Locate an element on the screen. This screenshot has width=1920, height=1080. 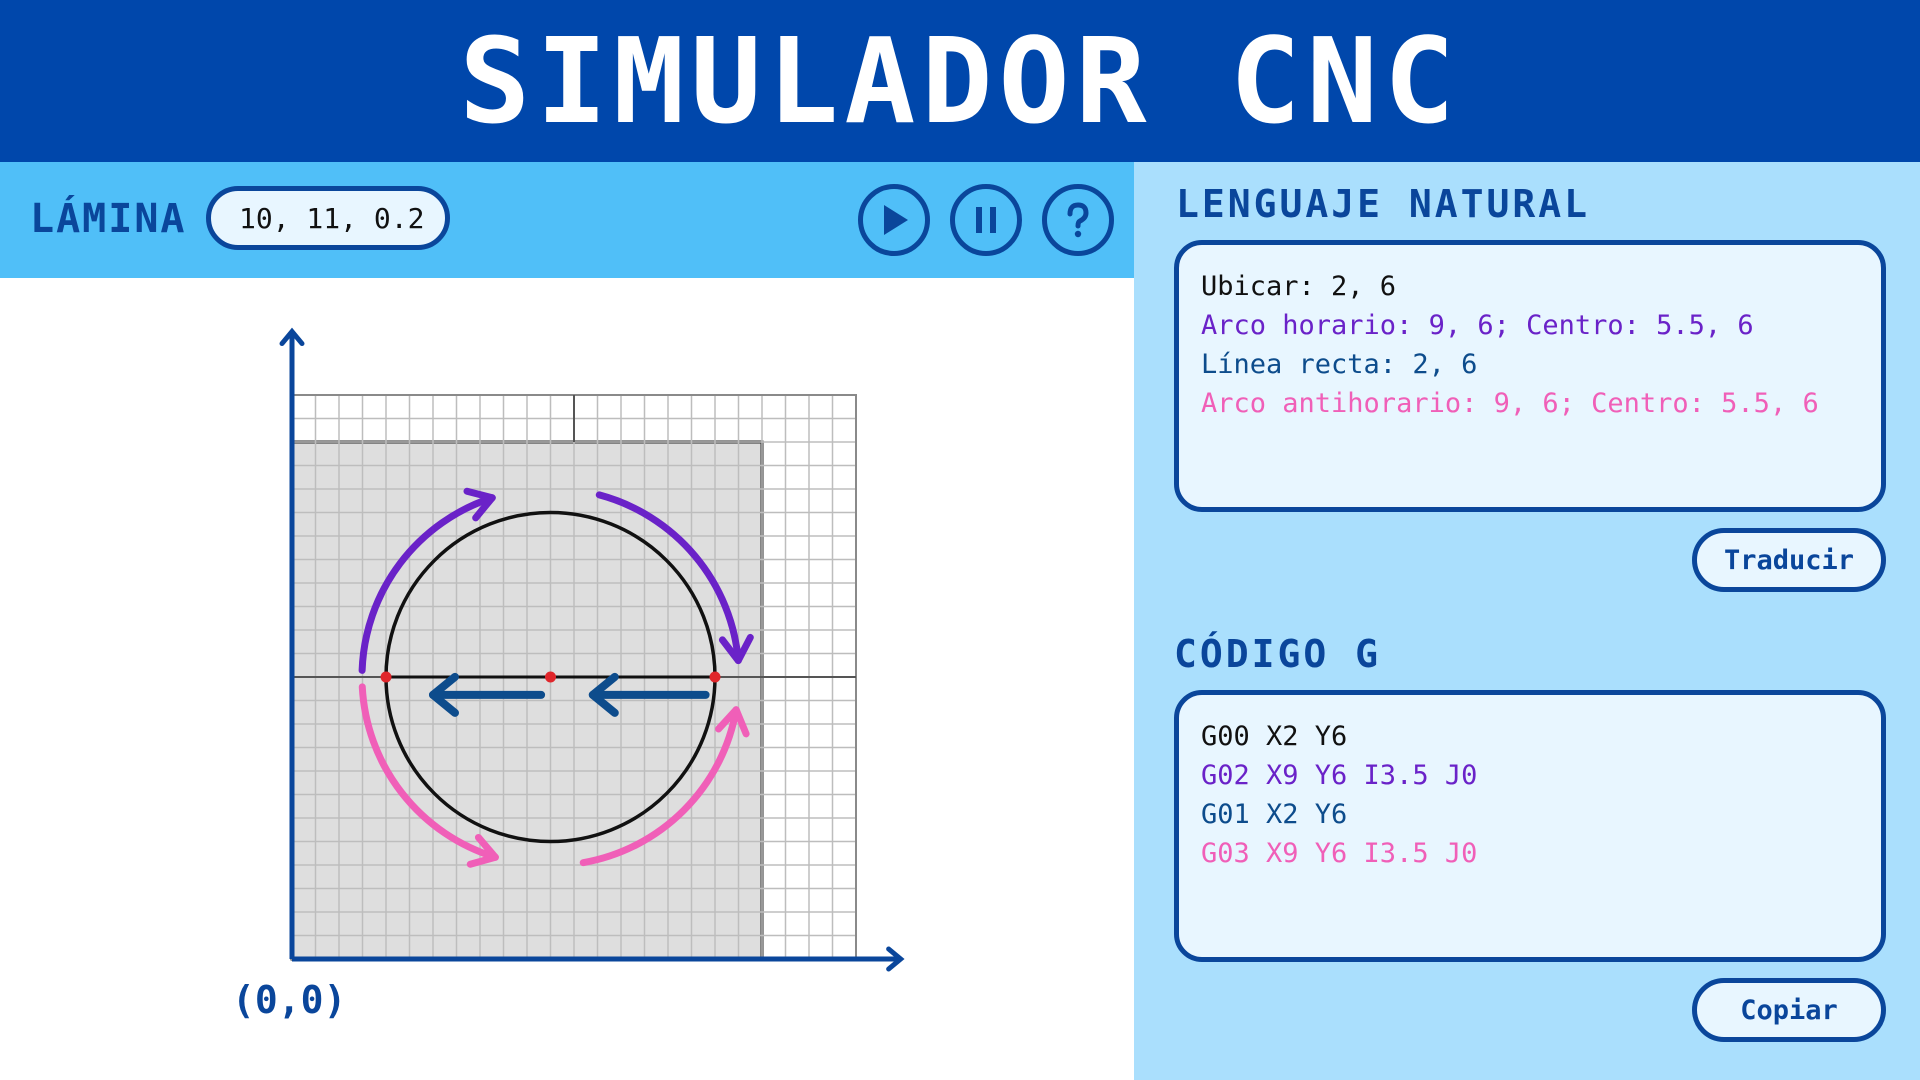
copy-button: Copiar is located at coordinates (1789, 1010).